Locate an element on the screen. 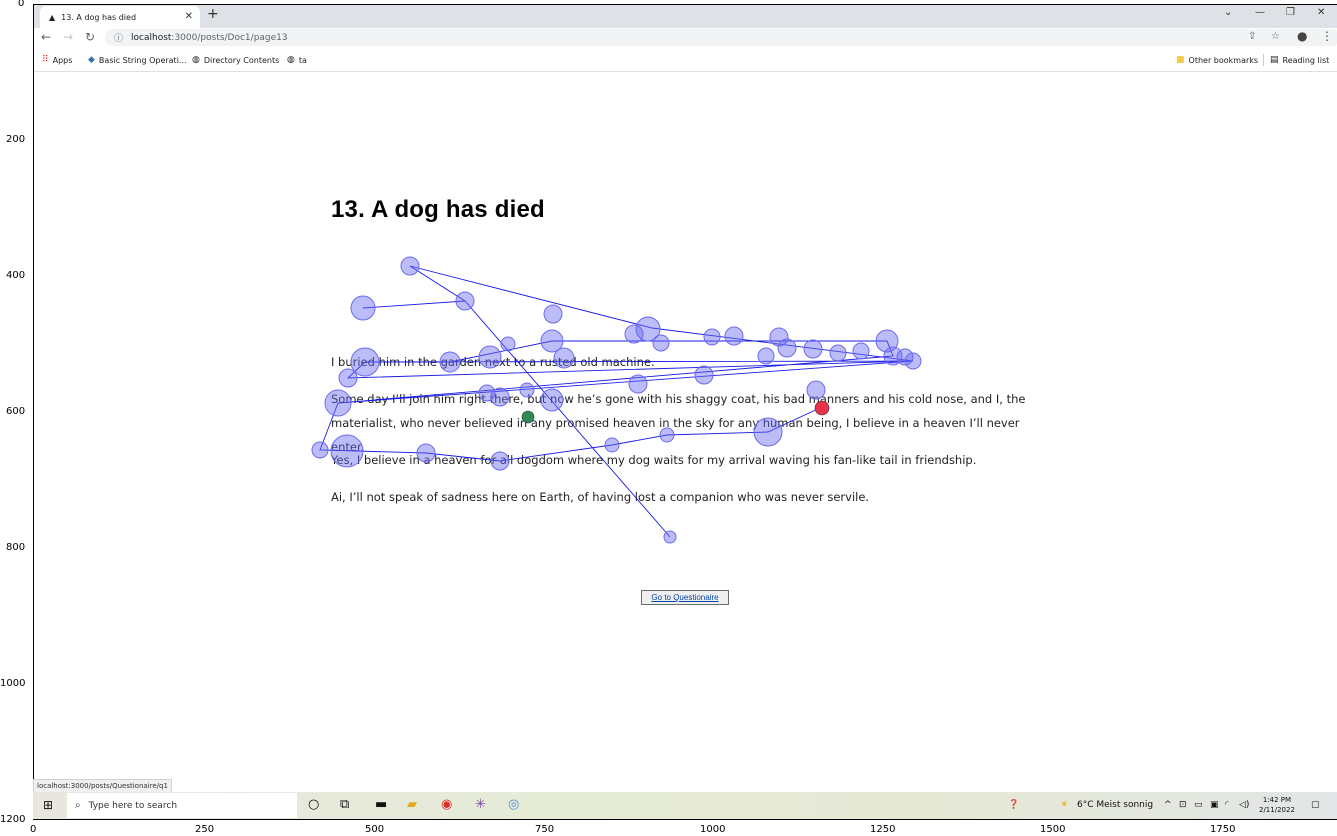 The image size is (1337, 836). y-tick-label: 600 is located at coordinates (16, 411).